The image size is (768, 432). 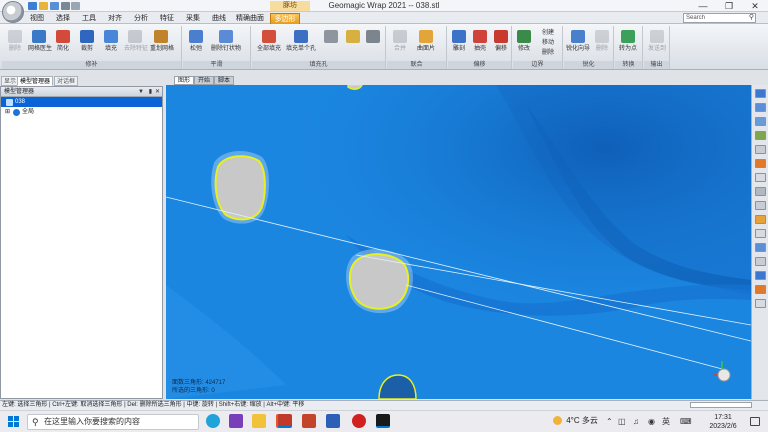 What do you see at coordinates (63, 18) in the screenshot?
I see `tab-select: 选择` at bounding box center [63, 18].